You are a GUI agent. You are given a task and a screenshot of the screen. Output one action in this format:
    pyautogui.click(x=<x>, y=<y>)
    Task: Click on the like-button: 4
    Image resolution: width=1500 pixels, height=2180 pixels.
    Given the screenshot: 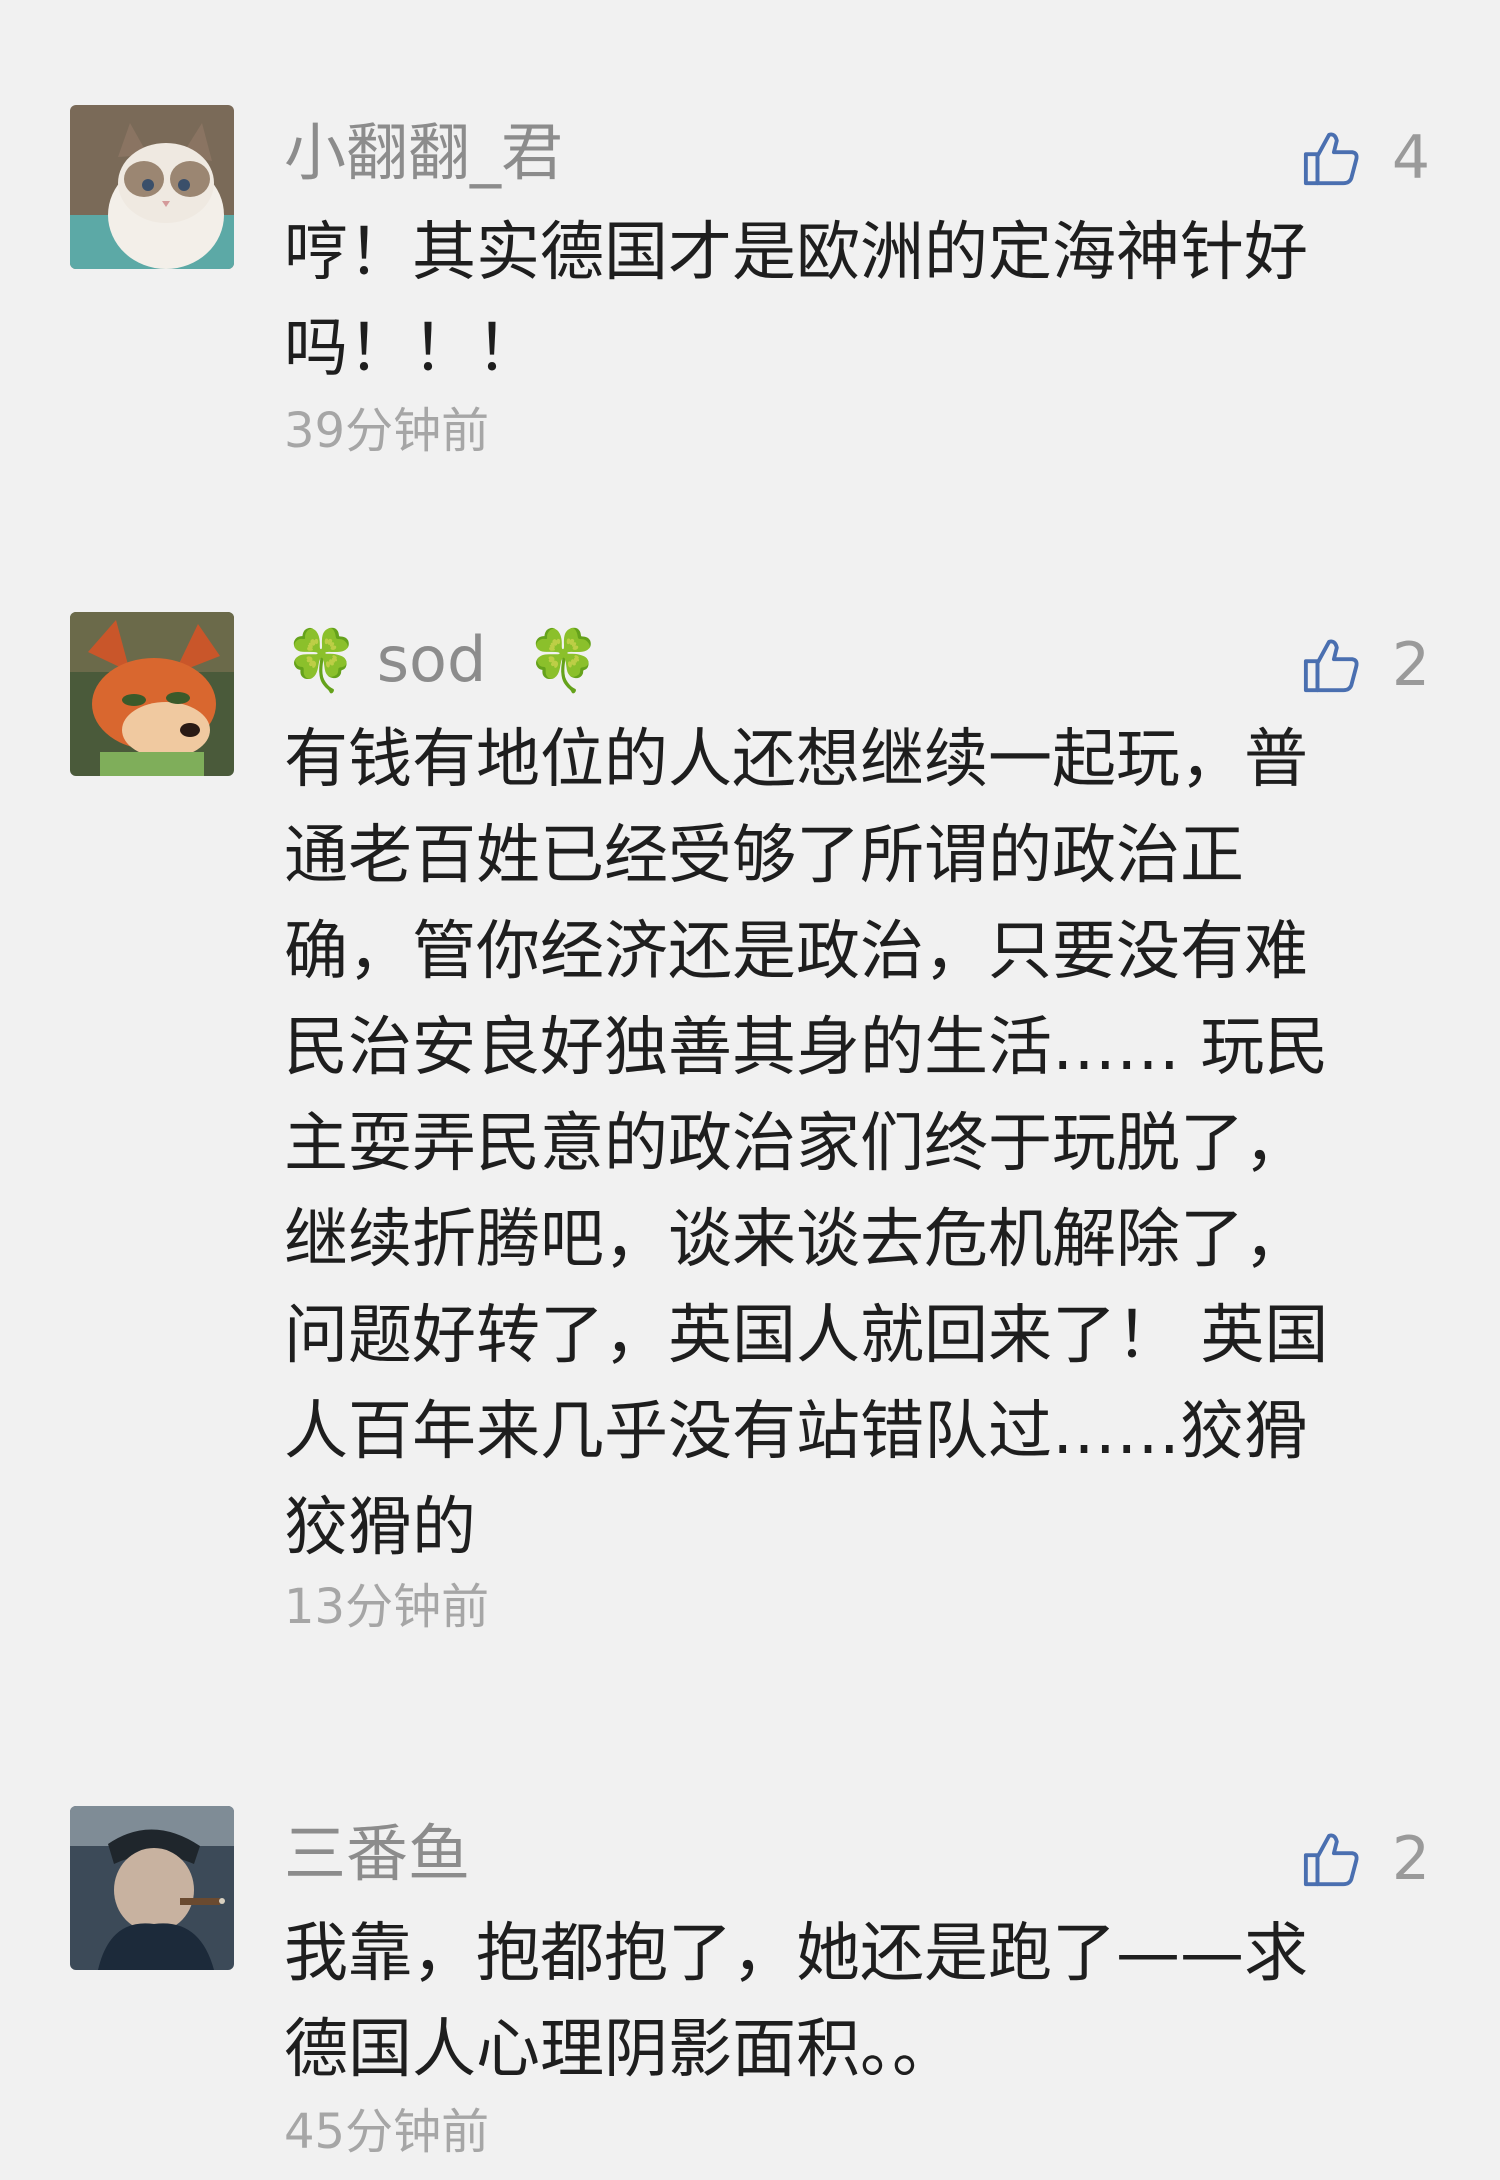 What is the action you would take?
    pyautogui.click(x=1366, y=158)
    